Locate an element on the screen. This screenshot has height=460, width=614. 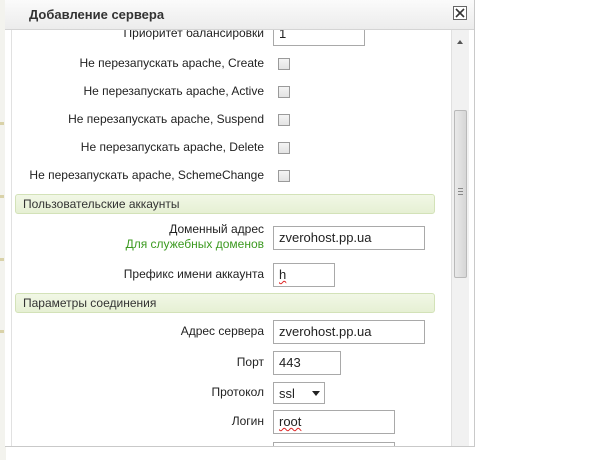
scrollbar-thumb is located at coordinates (460, 194).